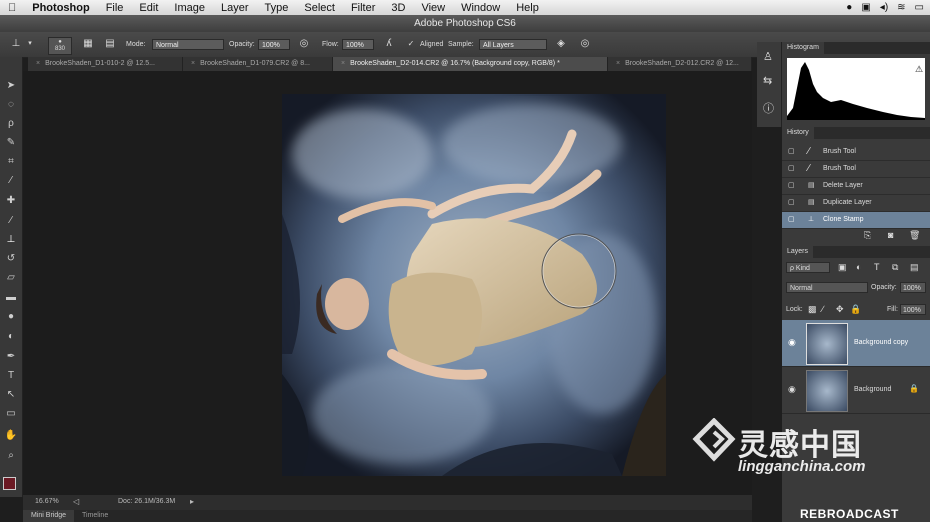 The width and height of the screenshot is (930, 522). What do you see at coordinates (11, 259) in the screenshot?
I see `history-brush-tool-icon: ↺` at bounding box center [11, 259].